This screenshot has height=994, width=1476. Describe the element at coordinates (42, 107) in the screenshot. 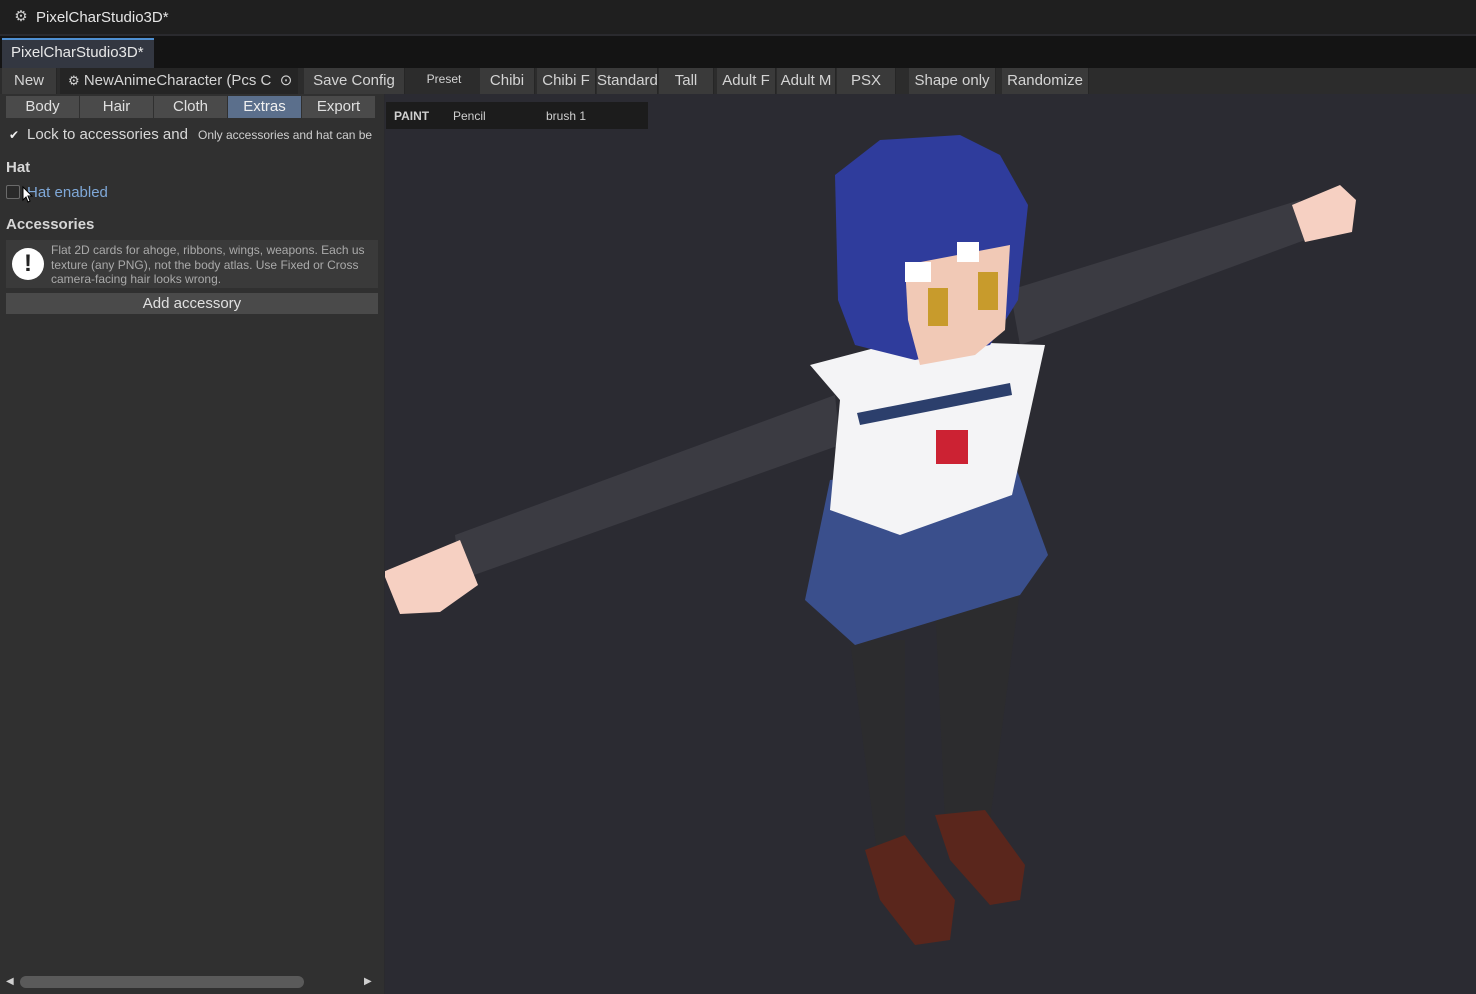

I see `tab-body: Body` at that location.